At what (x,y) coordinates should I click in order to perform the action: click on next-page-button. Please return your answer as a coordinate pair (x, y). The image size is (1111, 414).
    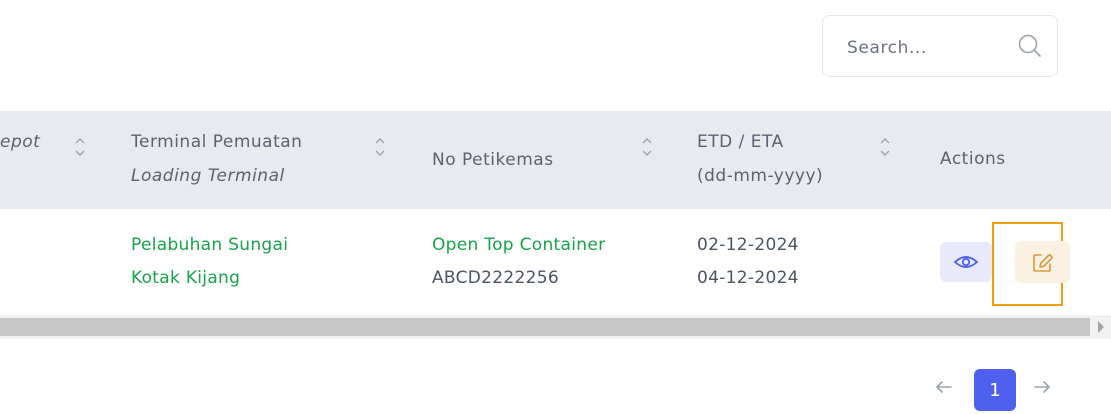
    Looking at the image, I should click on (1042, 387).